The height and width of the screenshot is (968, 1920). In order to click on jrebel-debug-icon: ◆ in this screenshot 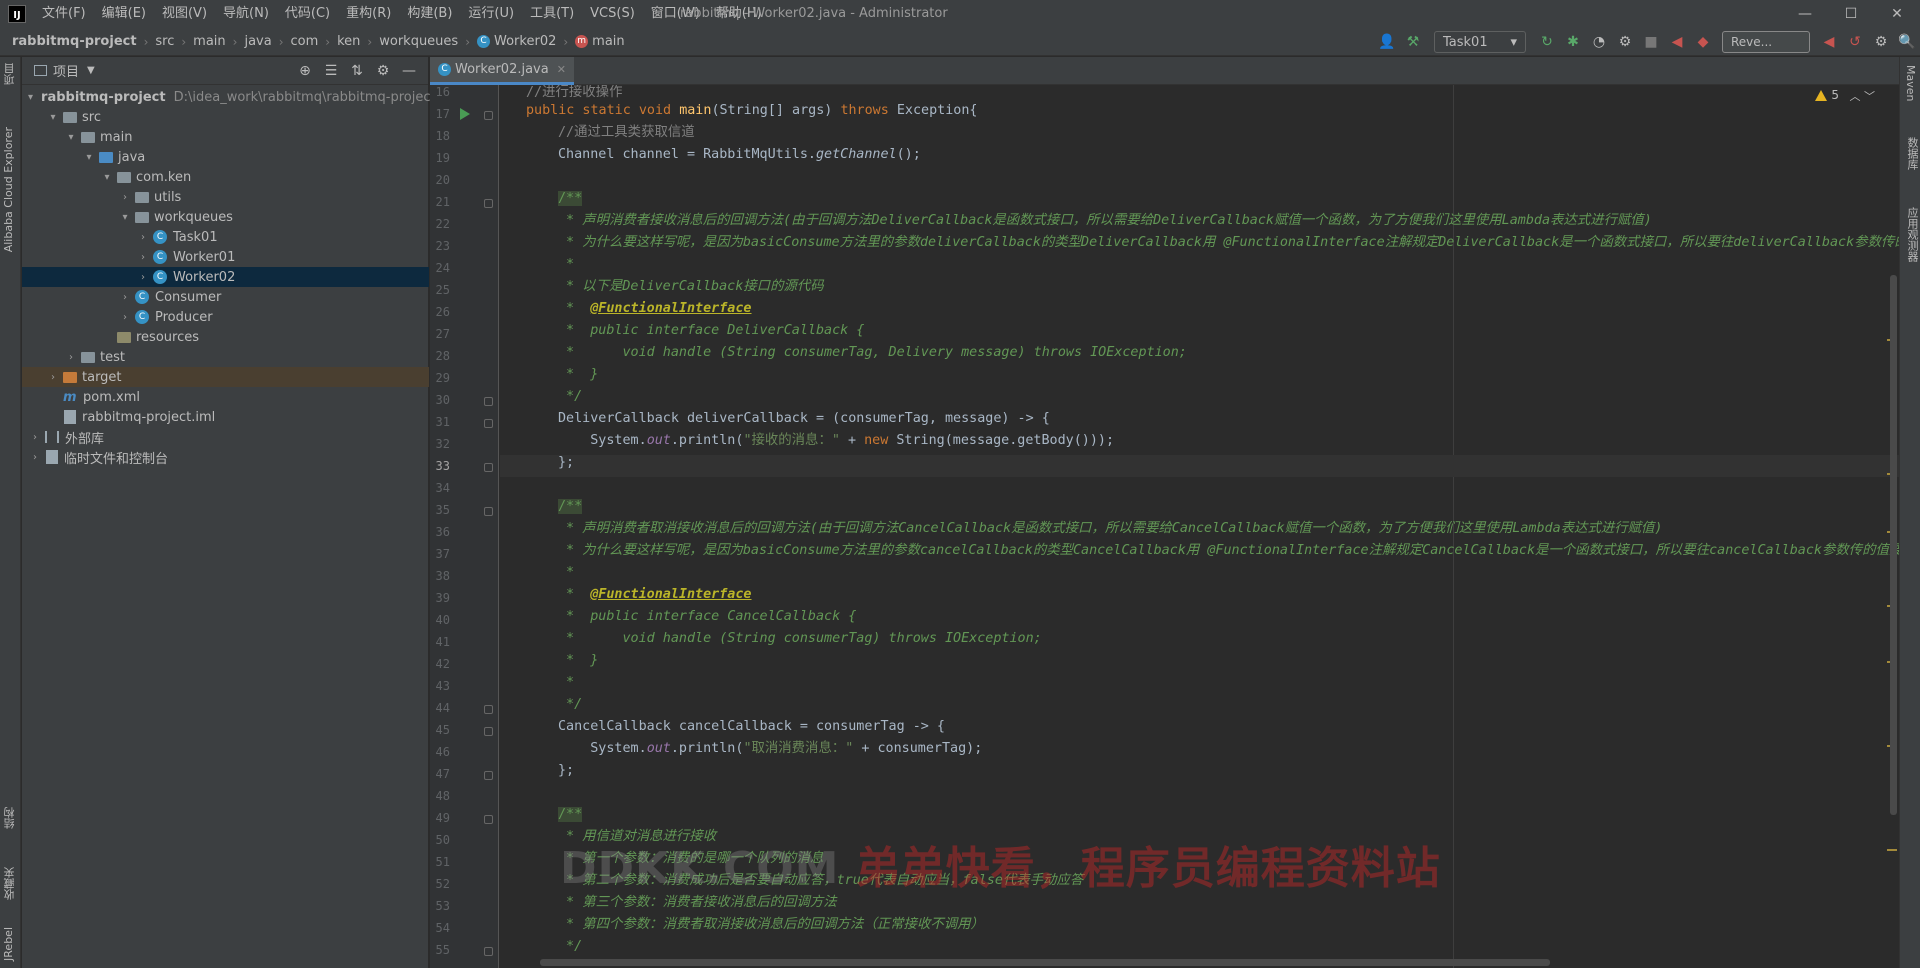, I will do `click(1703, 42)`.